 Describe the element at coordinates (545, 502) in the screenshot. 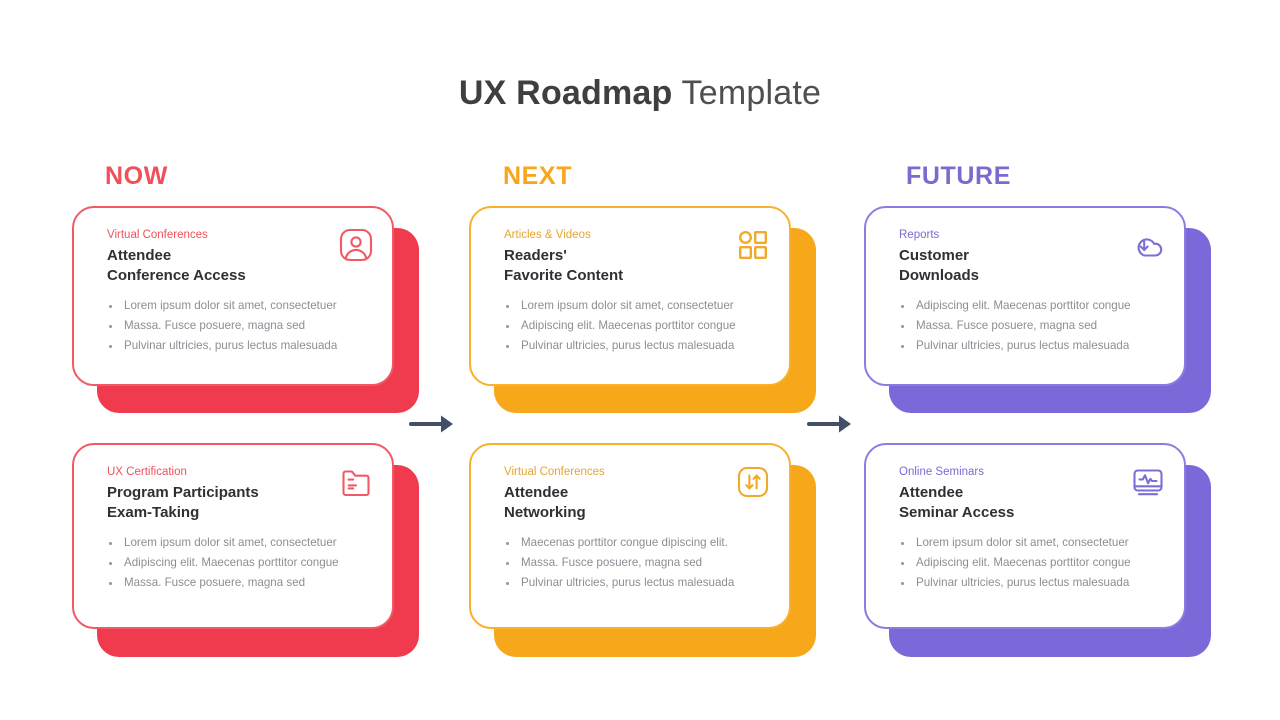

I see `card-title: Attendee Networking` at that location.